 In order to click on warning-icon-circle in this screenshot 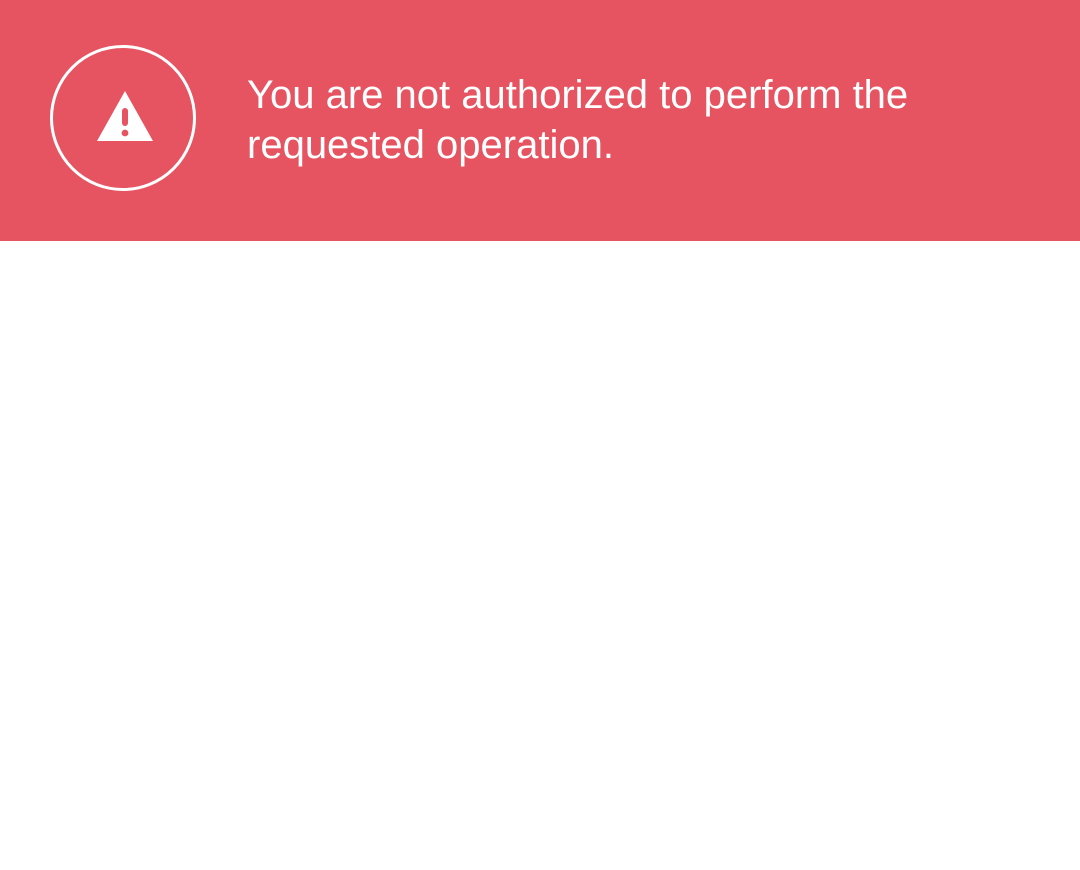, I will do `click(123, 118)`.